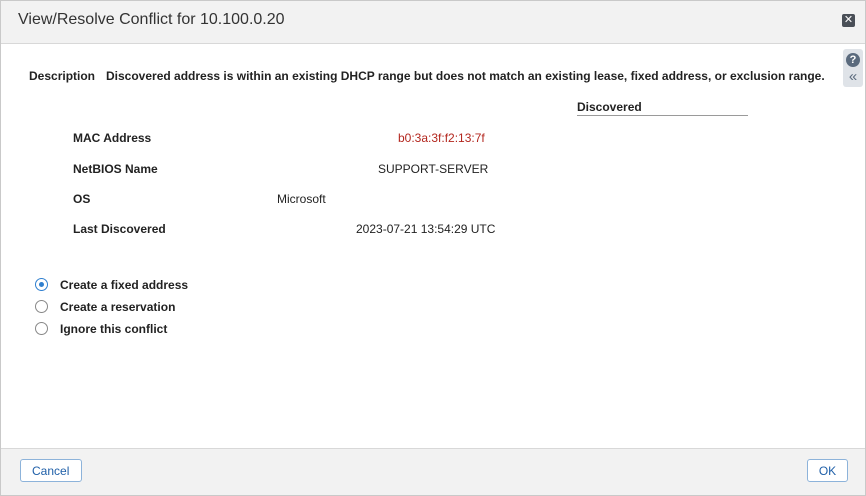 The height and width of the screenshot is (496, 866). Describe the element at coordinates (827, 470) in the screenshot. I see `ok-button: OK` at that location.